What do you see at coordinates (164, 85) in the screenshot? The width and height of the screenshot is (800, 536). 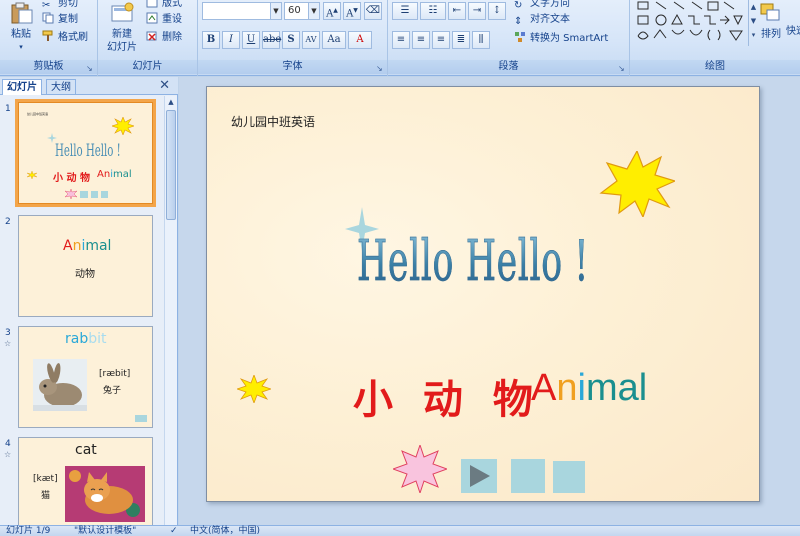 I see `close-icon: ✕` at bounding box center [164, 85].